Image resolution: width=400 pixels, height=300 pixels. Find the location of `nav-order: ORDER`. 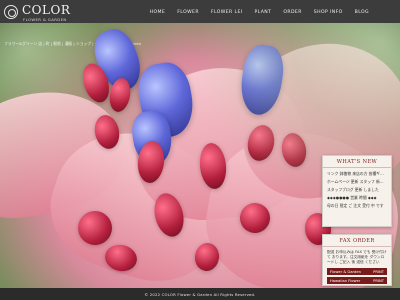

nav-order: ORDER is located at coordinates (292, 12).